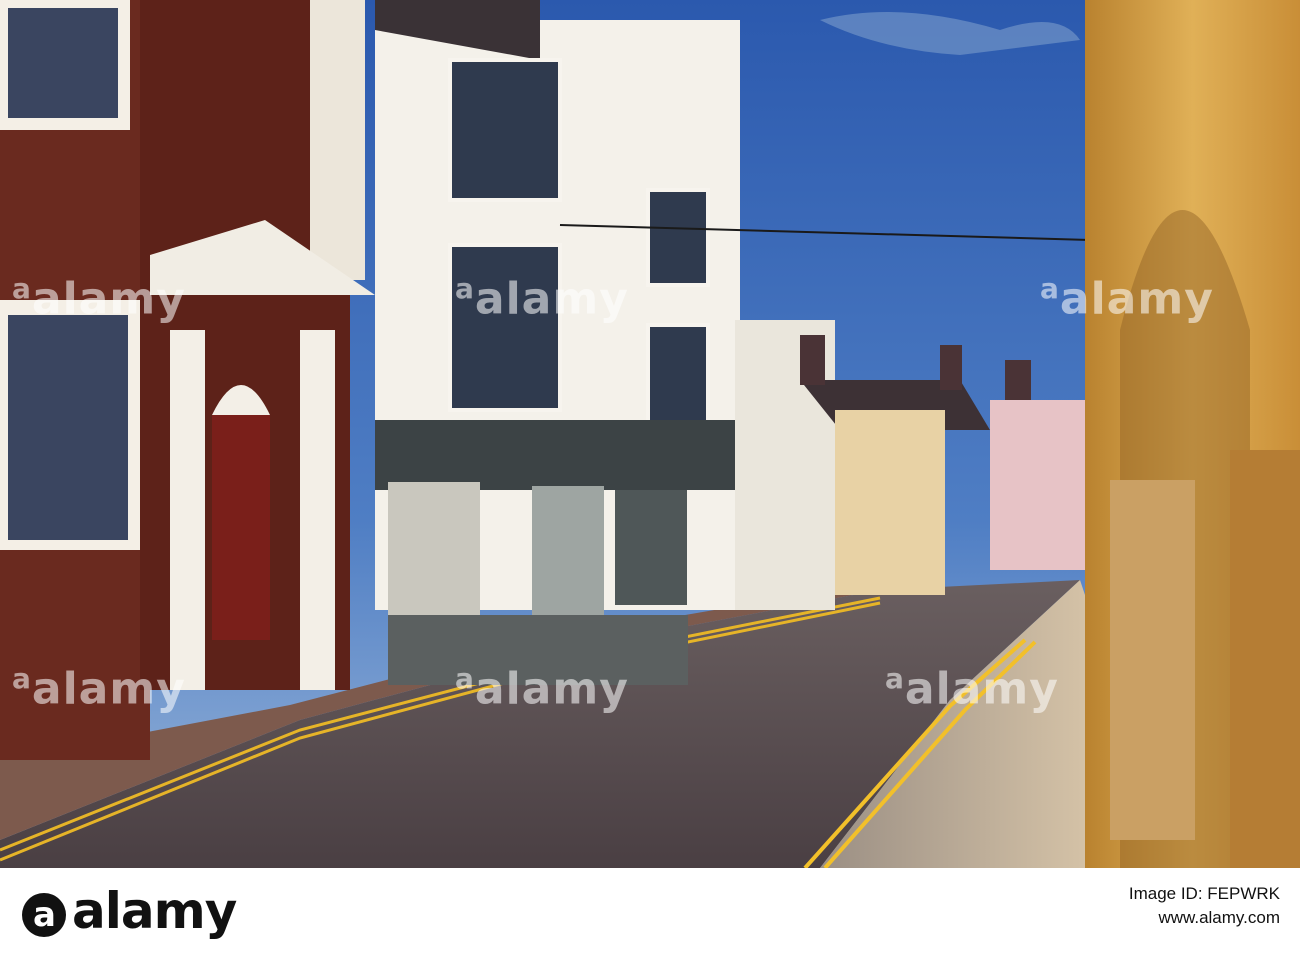 The image size is (1300, 956). What do you see at coordinates (187, 510) in the screenshot?
I see `door-column-left` at bounding box center [187, 510].